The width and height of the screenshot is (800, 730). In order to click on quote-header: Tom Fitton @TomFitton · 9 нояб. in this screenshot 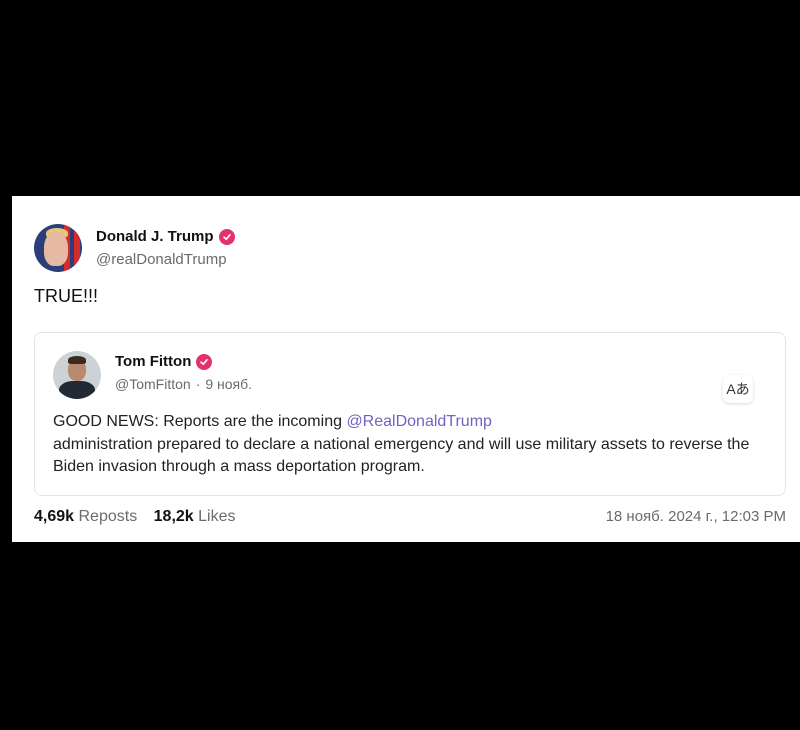, I will do `click(152, 375)`.